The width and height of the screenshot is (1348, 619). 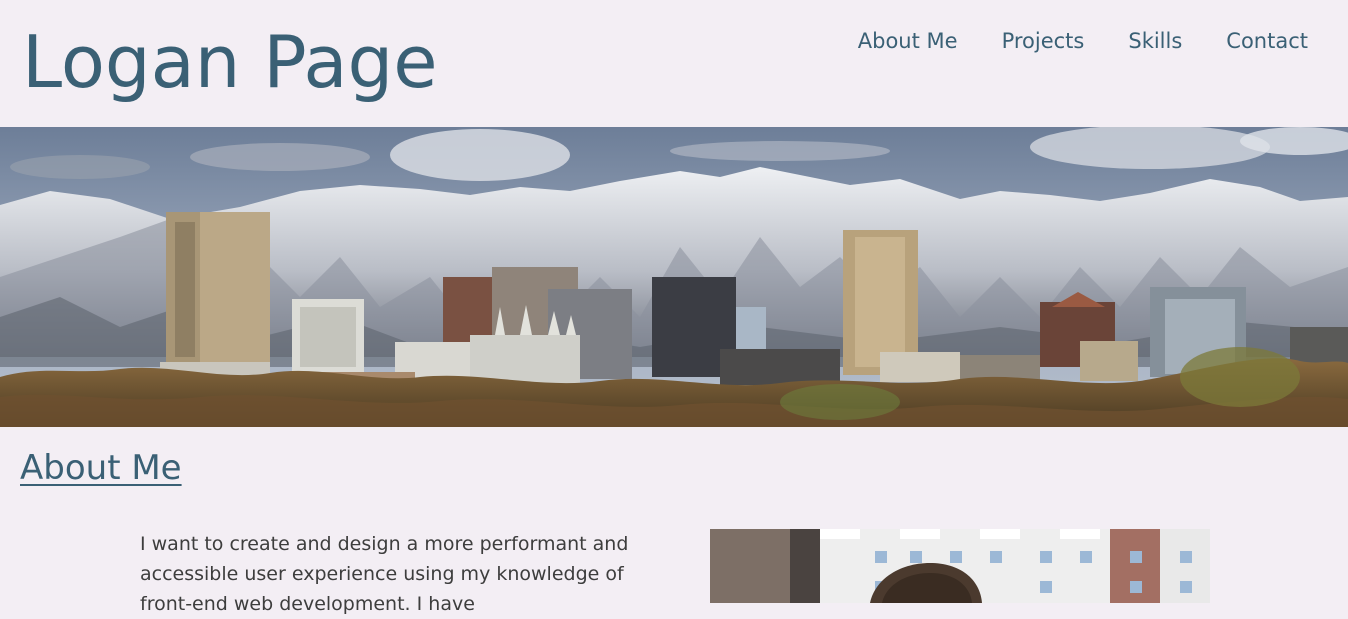 I want to click on nav-about-me: About Me, so click(x=908, y=41).